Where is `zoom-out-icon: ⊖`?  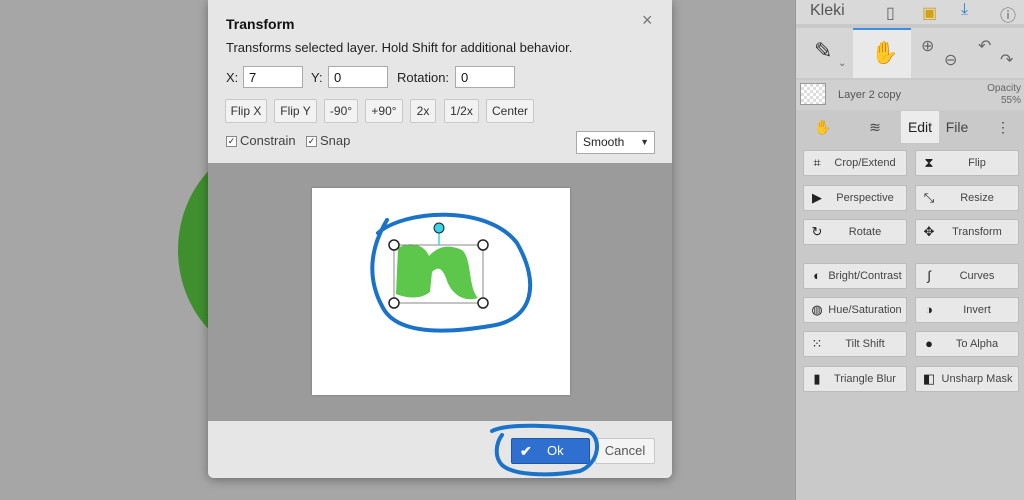 zoom-out-icon: ⊖ is located at coordinates (950, 60).